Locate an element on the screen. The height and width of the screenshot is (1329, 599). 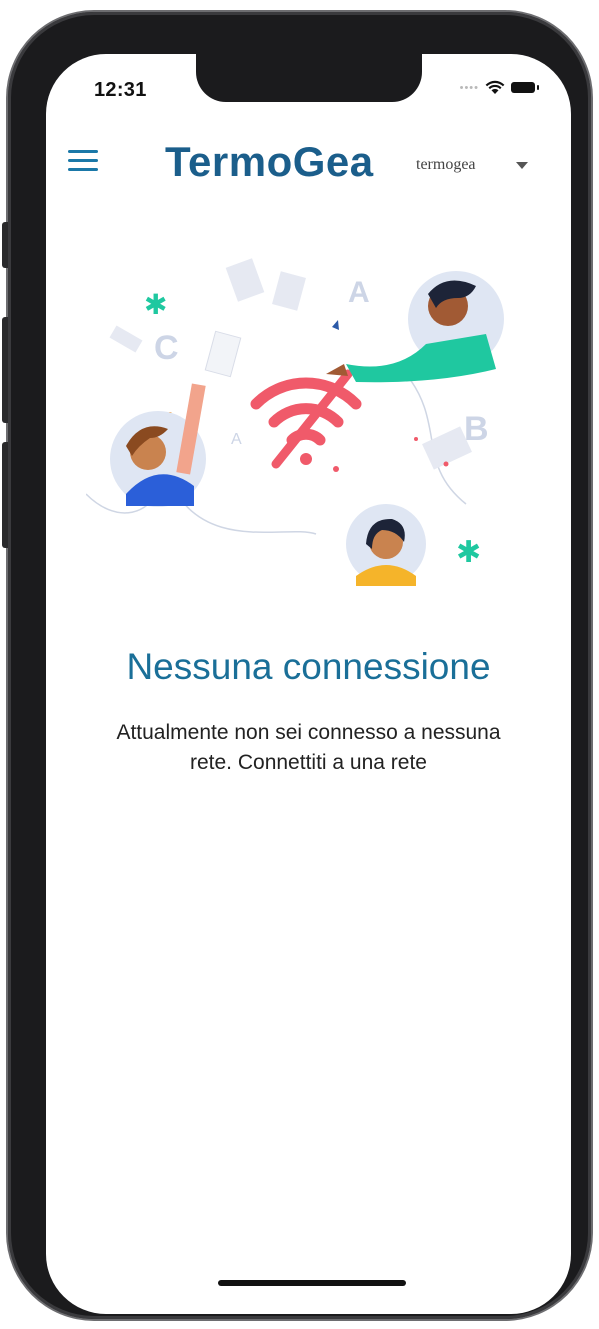
wifi-icon is located at coordinates (495, 87).